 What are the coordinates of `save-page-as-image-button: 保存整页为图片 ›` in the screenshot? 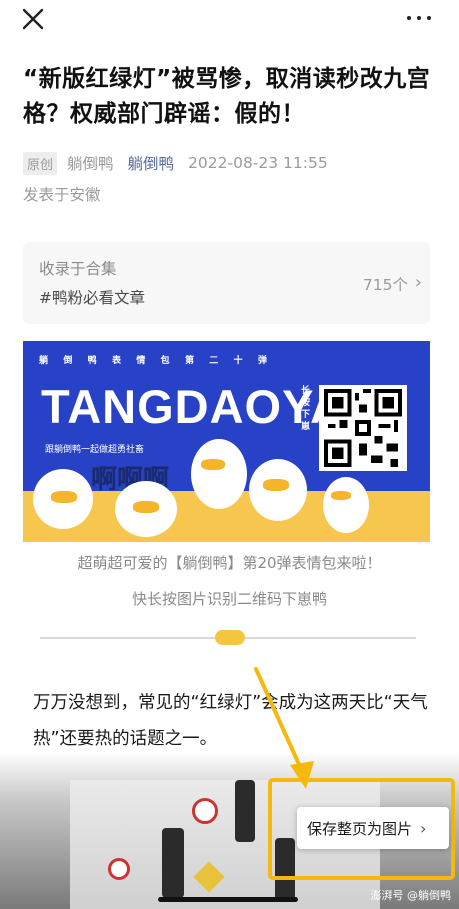 It's located at (373, 828).